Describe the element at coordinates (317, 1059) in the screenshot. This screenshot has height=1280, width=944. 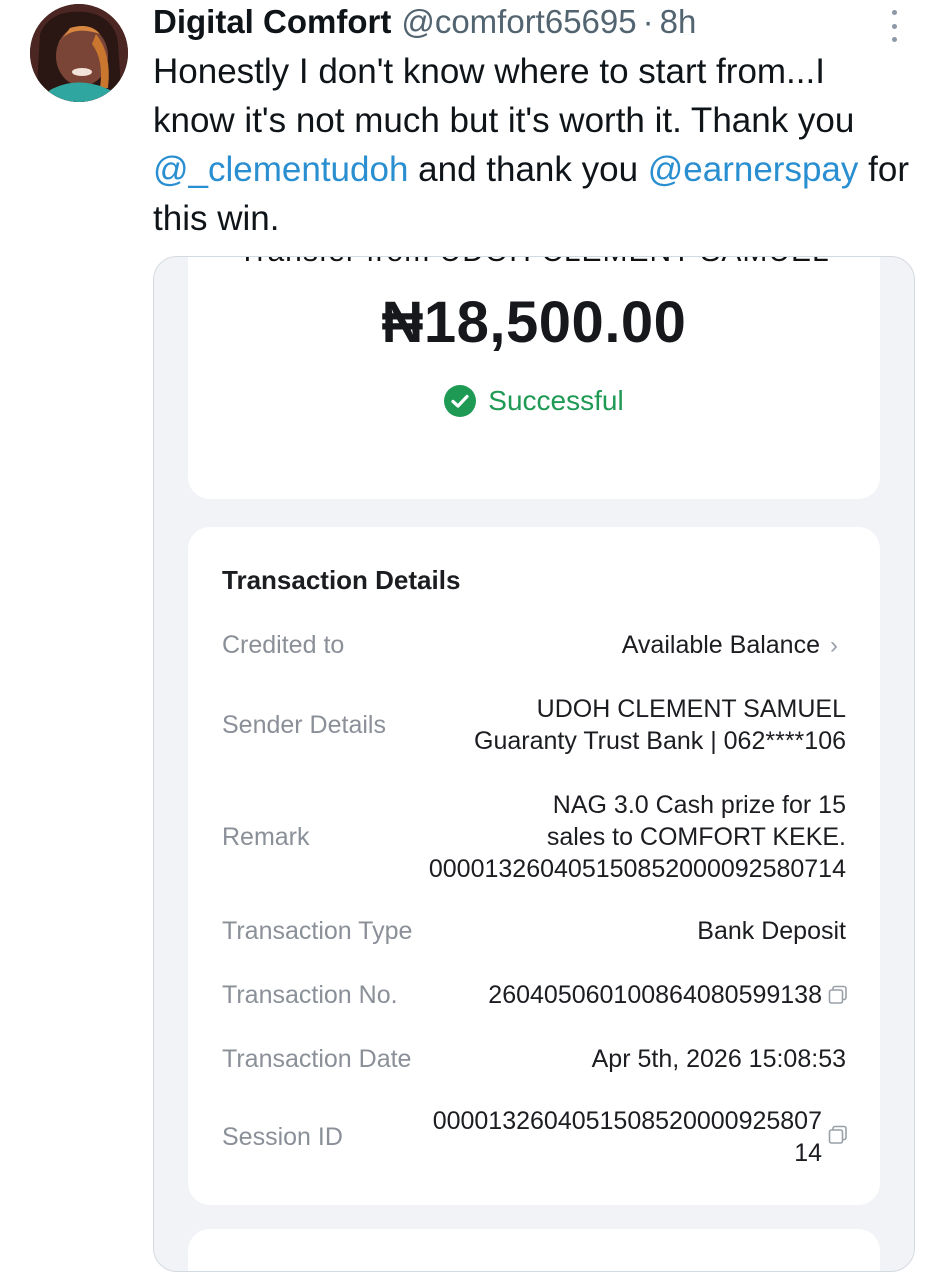
I see `transaction-date-label: Transaction Date` at that location.